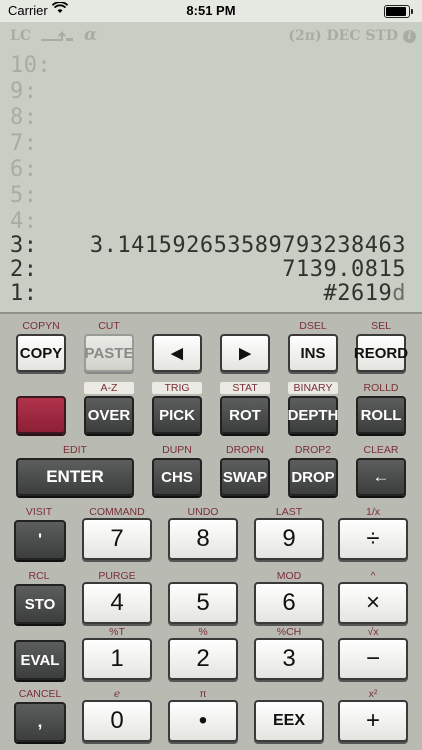 The width and height of the screenshot is (422, 750). What do you see at coordinates (117, 539) in the screenshot?
I see `digit-7-button: 7` at bounding box center [117, 539].